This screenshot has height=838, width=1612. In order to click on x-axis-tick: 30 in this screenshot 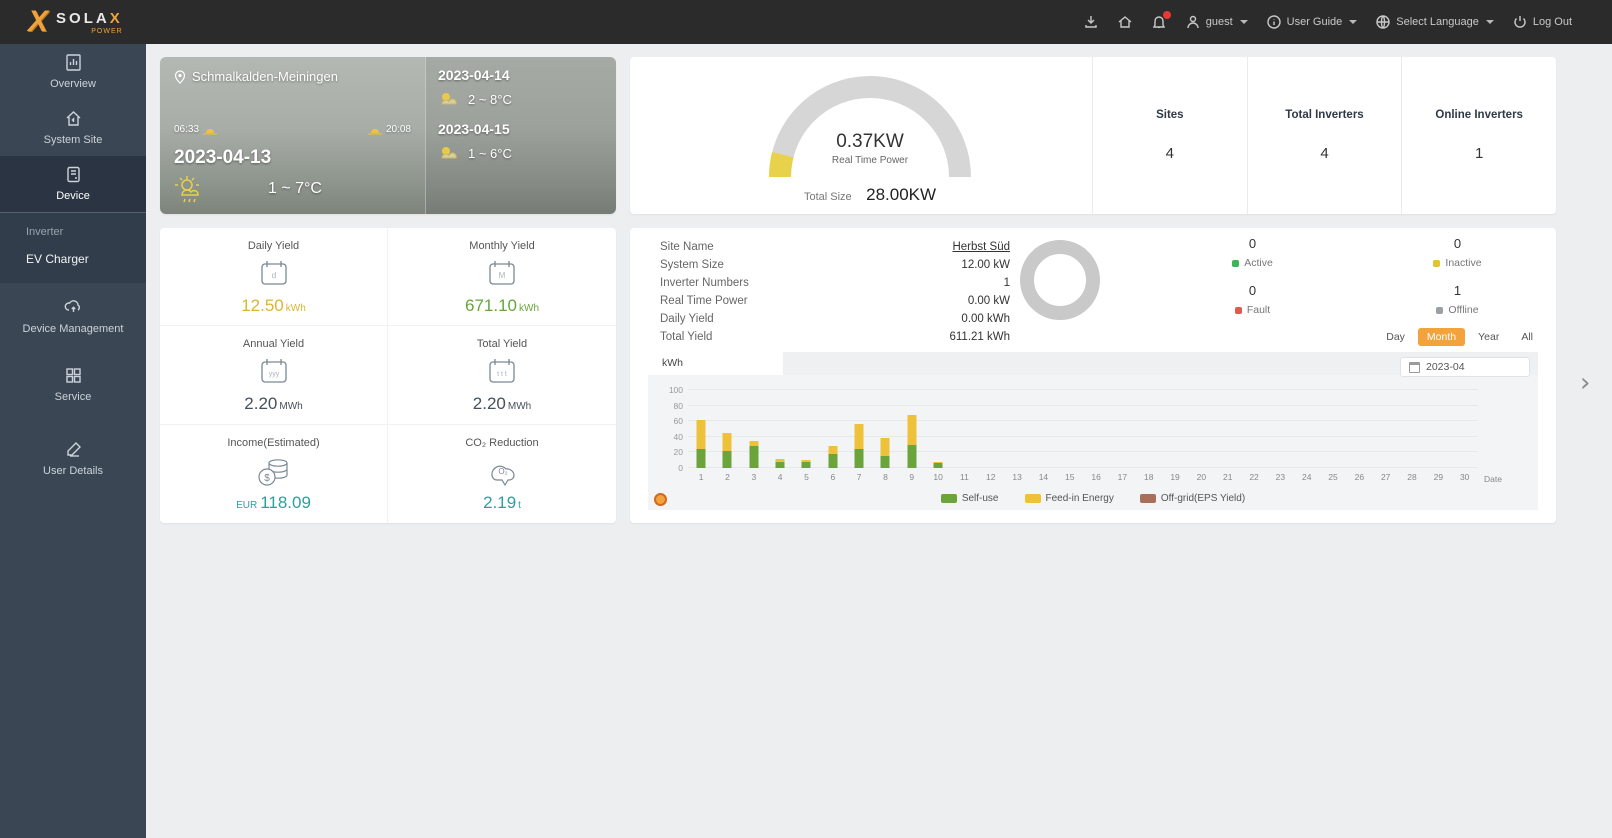, I will do `click(1464, 477)`.